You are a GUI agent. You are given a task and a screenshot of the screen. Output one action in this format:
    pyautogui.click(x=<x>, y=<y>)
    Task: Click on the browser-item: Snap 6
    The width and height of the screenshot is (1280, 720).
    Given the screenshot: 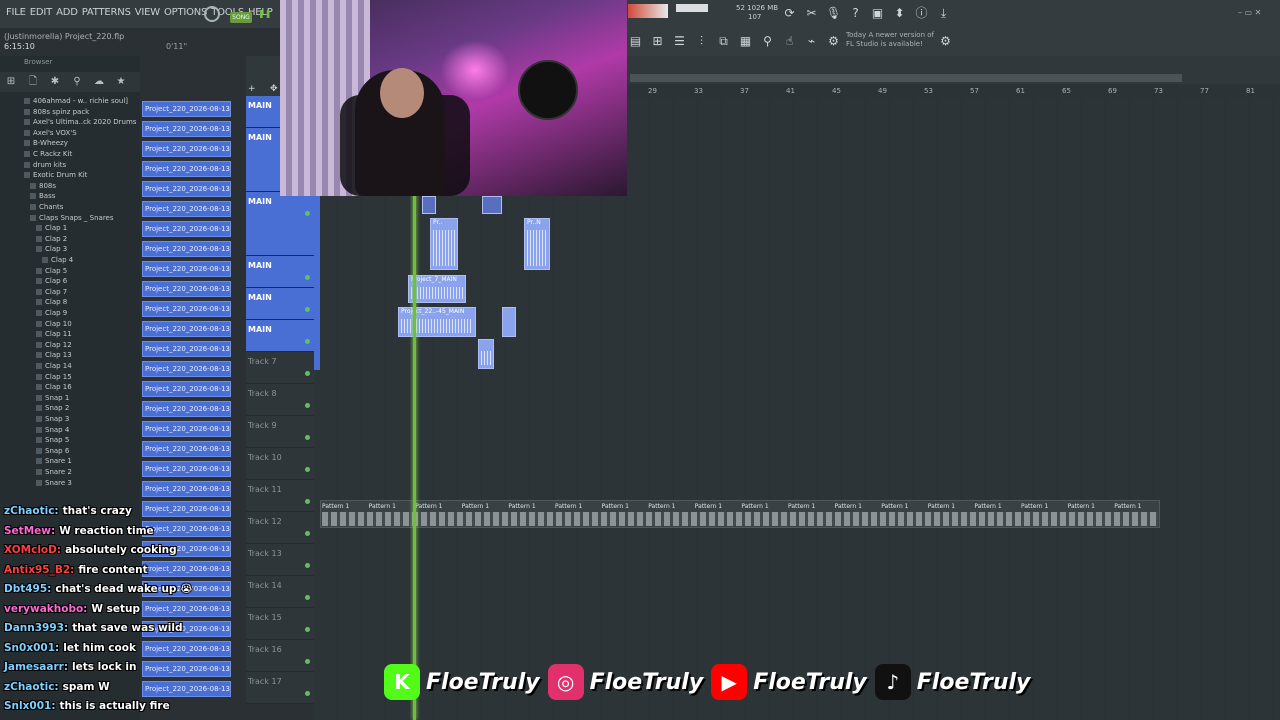 What is the action you would take?
    pyautogui.click(x=52, y=451)
    